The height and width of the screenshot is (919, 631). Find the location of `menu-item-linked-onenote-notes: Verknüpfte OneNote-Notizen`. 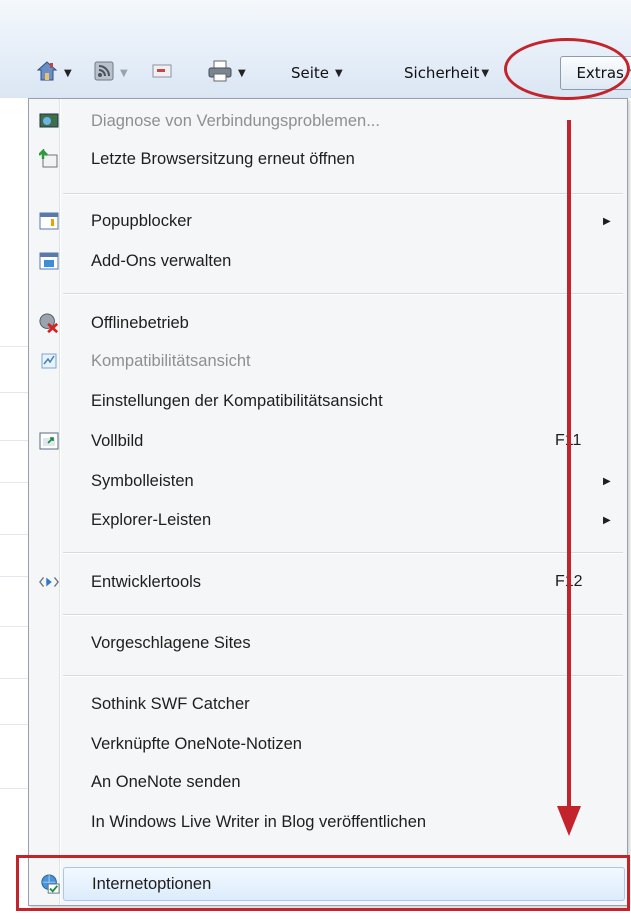

menu-item-linked-onenote-notes: Verknüpfte OneNote-Notizen is located at coordinates (328, 744).